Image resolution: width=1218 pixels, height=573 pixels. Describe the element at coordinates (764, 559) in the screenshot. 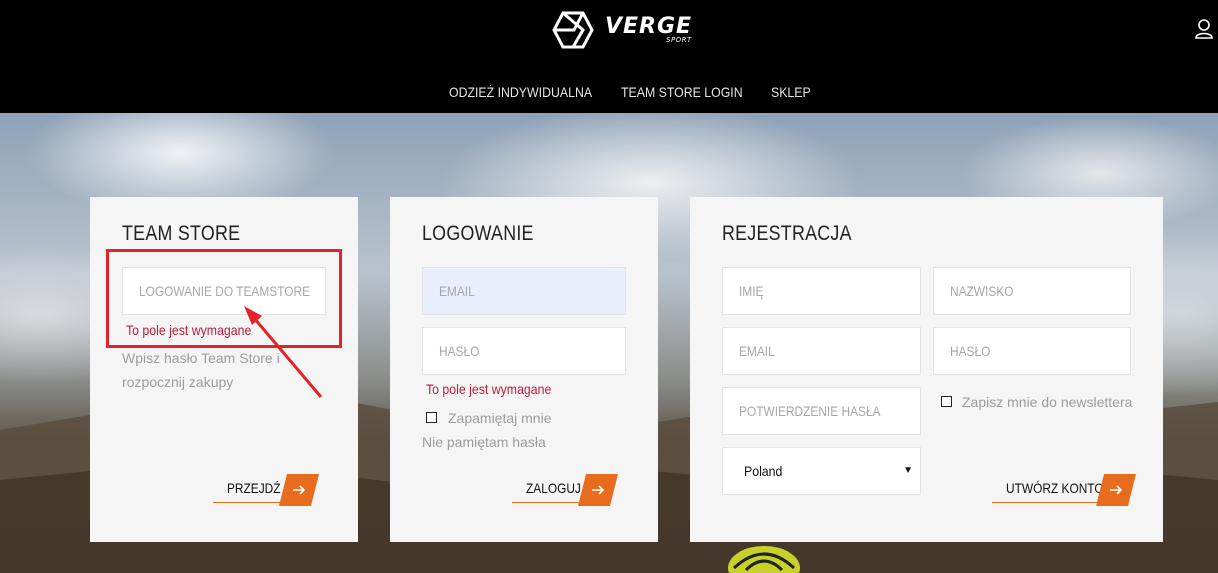

I see `helmet-image` at that location.